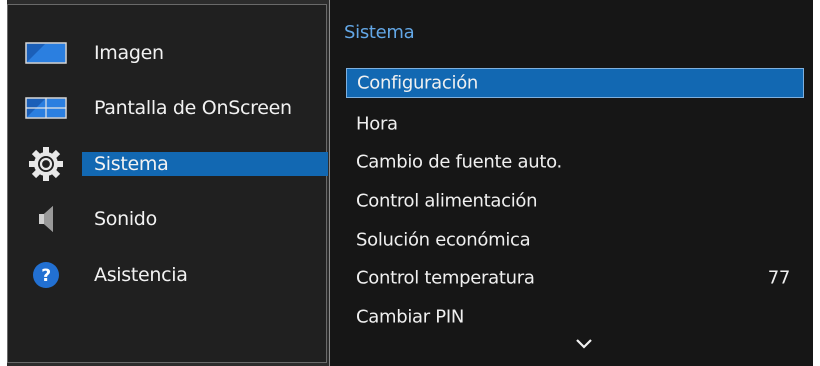 The image size is (820, 366). What do you see at coordinates (575, 162) in the screenshot?
I see `submenu-item-cambio-fuente: Cambio de fuente auto.` at bounding box center [575, 162].